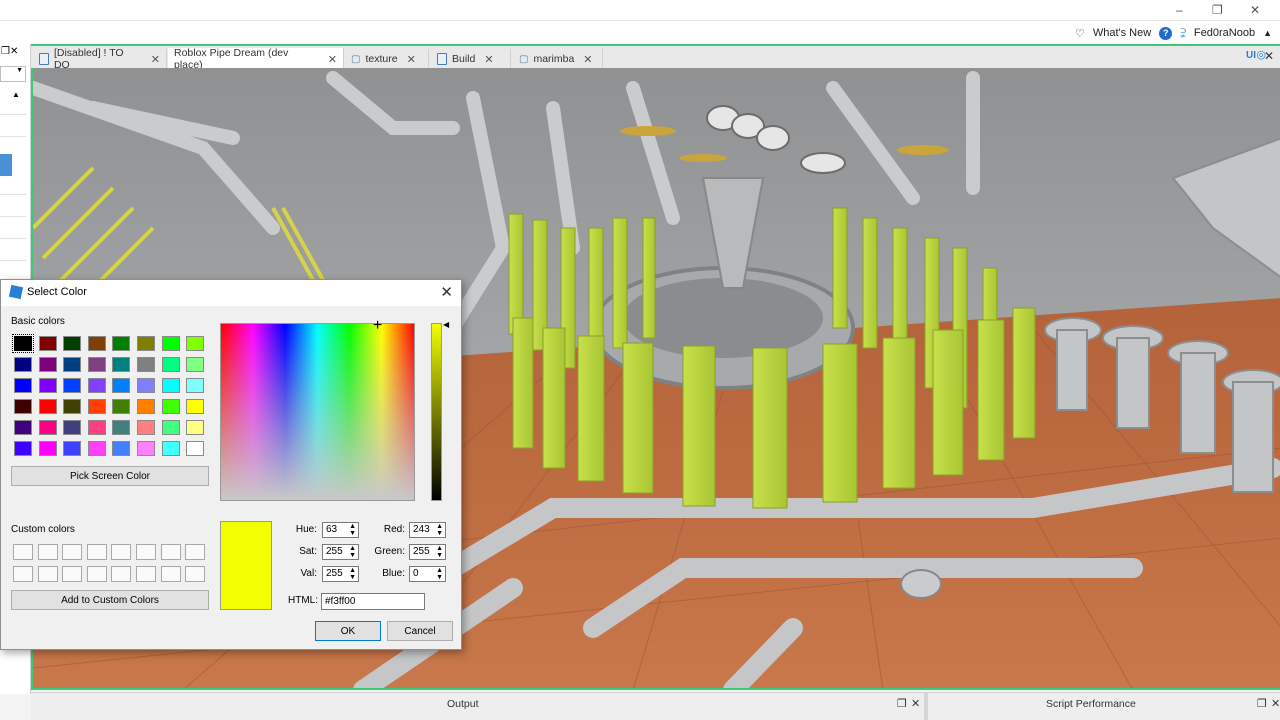  What do you see at coordinates (340, 530) in the screenshot?
I see `hue-spinbox: 63 ▲ ▼` at bounding box center [340, 530].